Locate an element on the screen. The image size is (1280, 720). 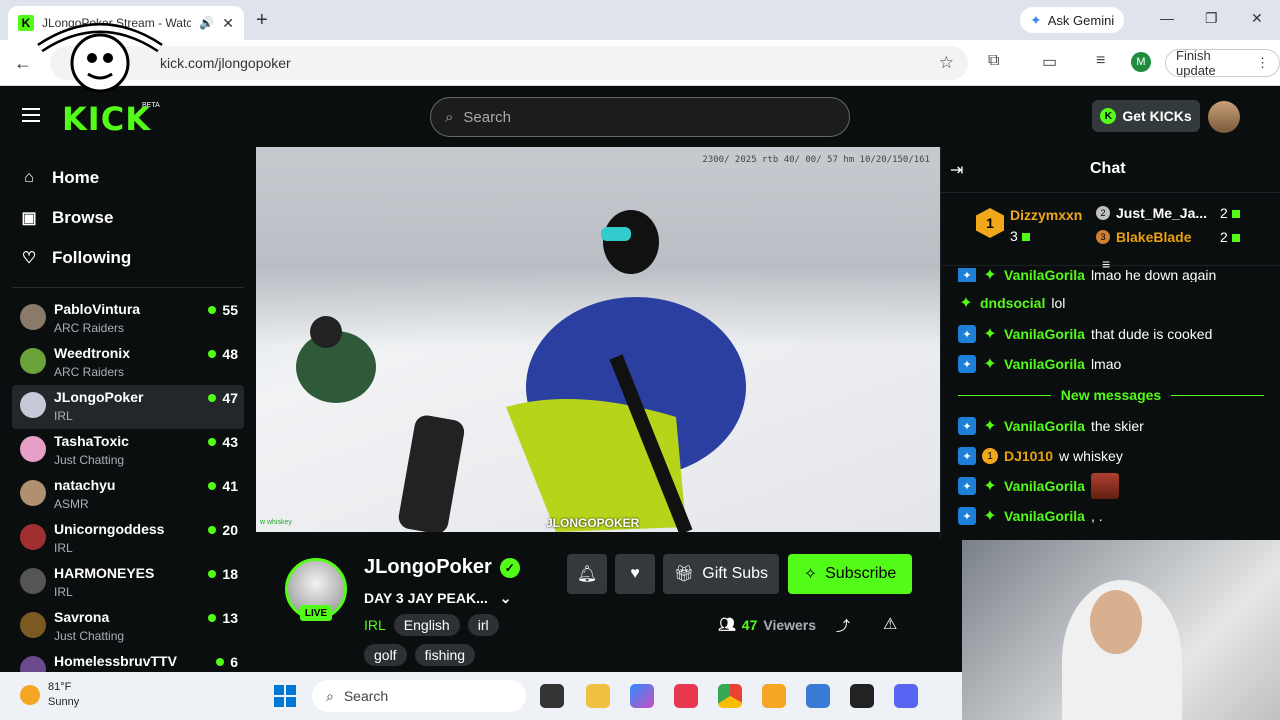
tag: irl is located at coordinates (483, 625).